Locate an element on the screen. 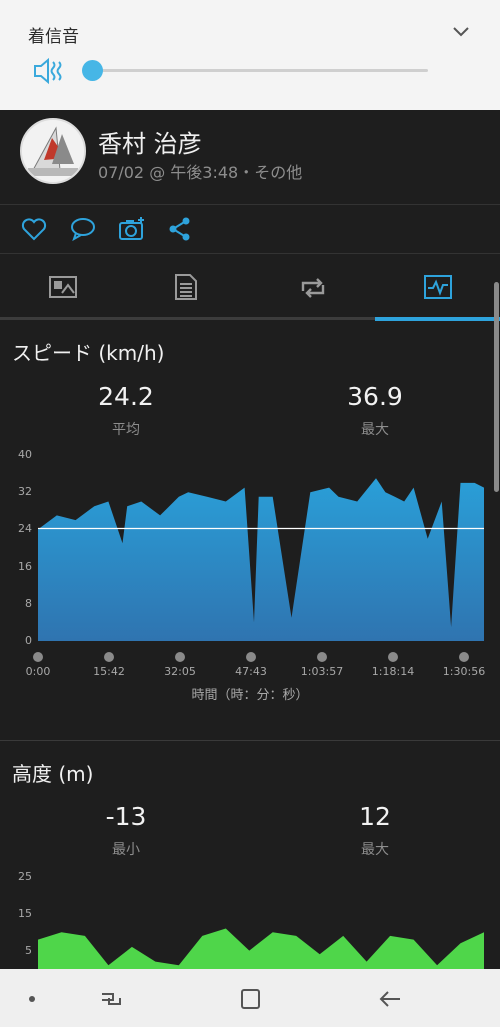 The image size is (500, 1027). speed-average-label: 平均 is located at coordinates (126, 430).